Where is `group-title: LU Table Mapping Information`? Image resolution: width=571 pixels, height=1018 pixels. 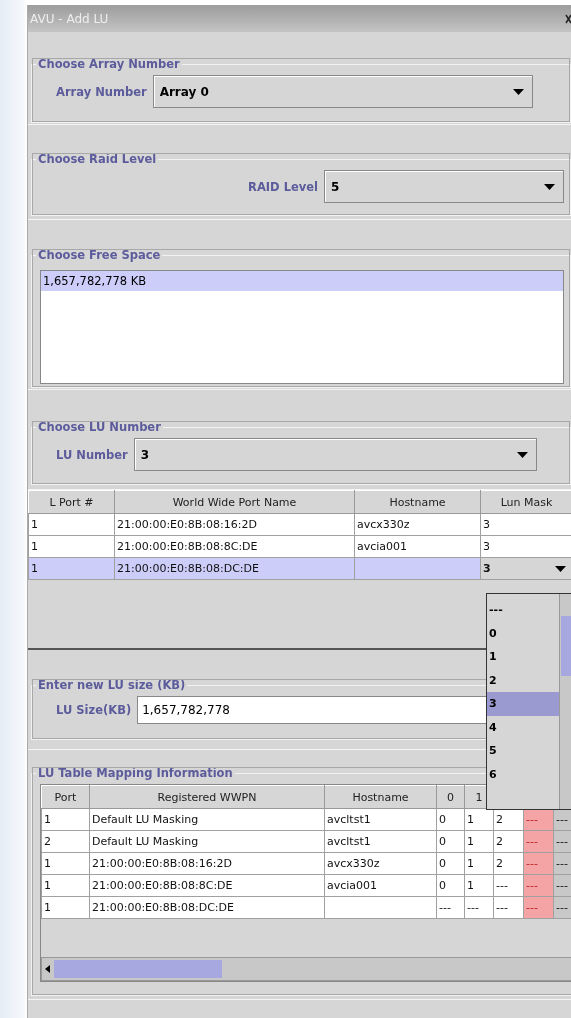 group-title: LU Table Mapping Information is located at coordinates (135, 773).